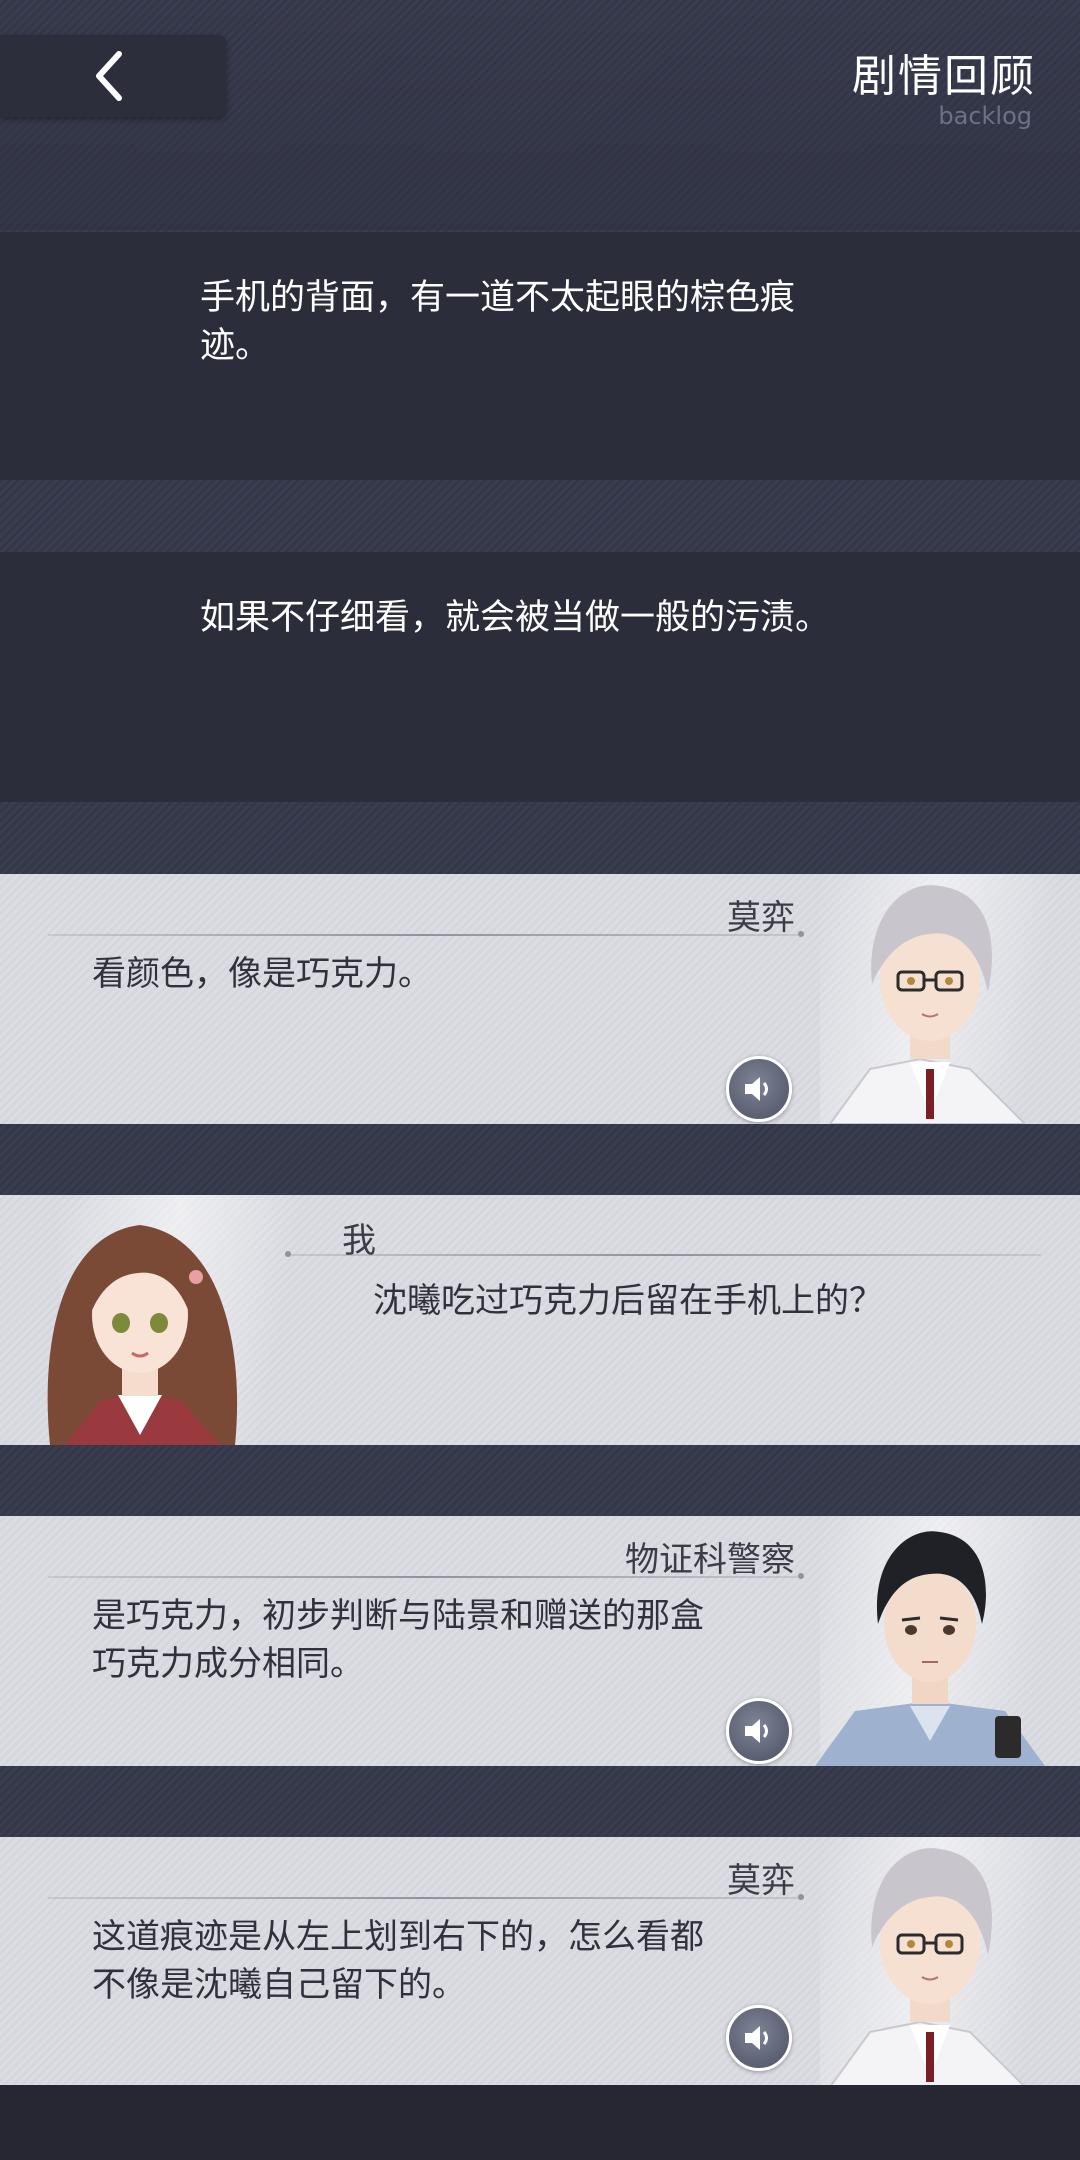  I want to click on back-button, so click(113, 76).